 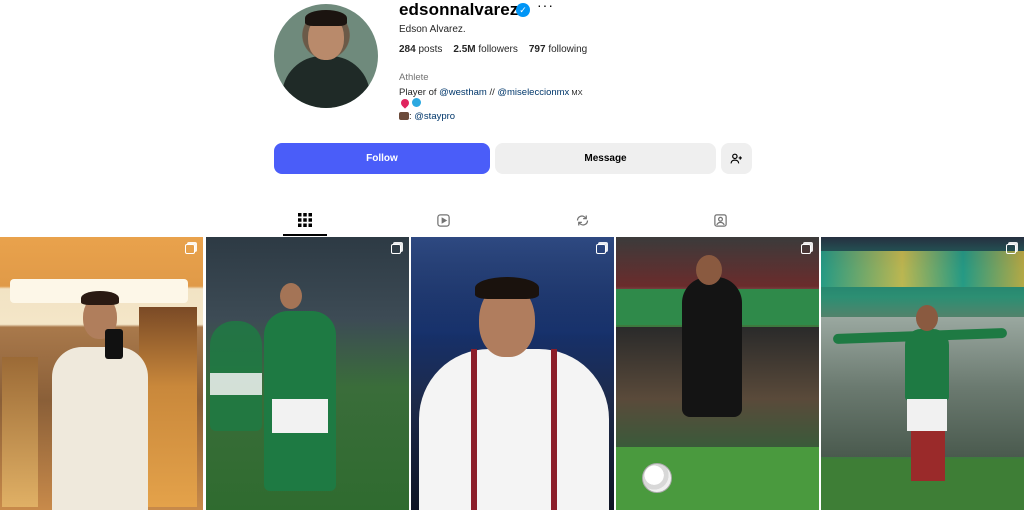 I want to click on reels-icon, so click(x=443, y=220).